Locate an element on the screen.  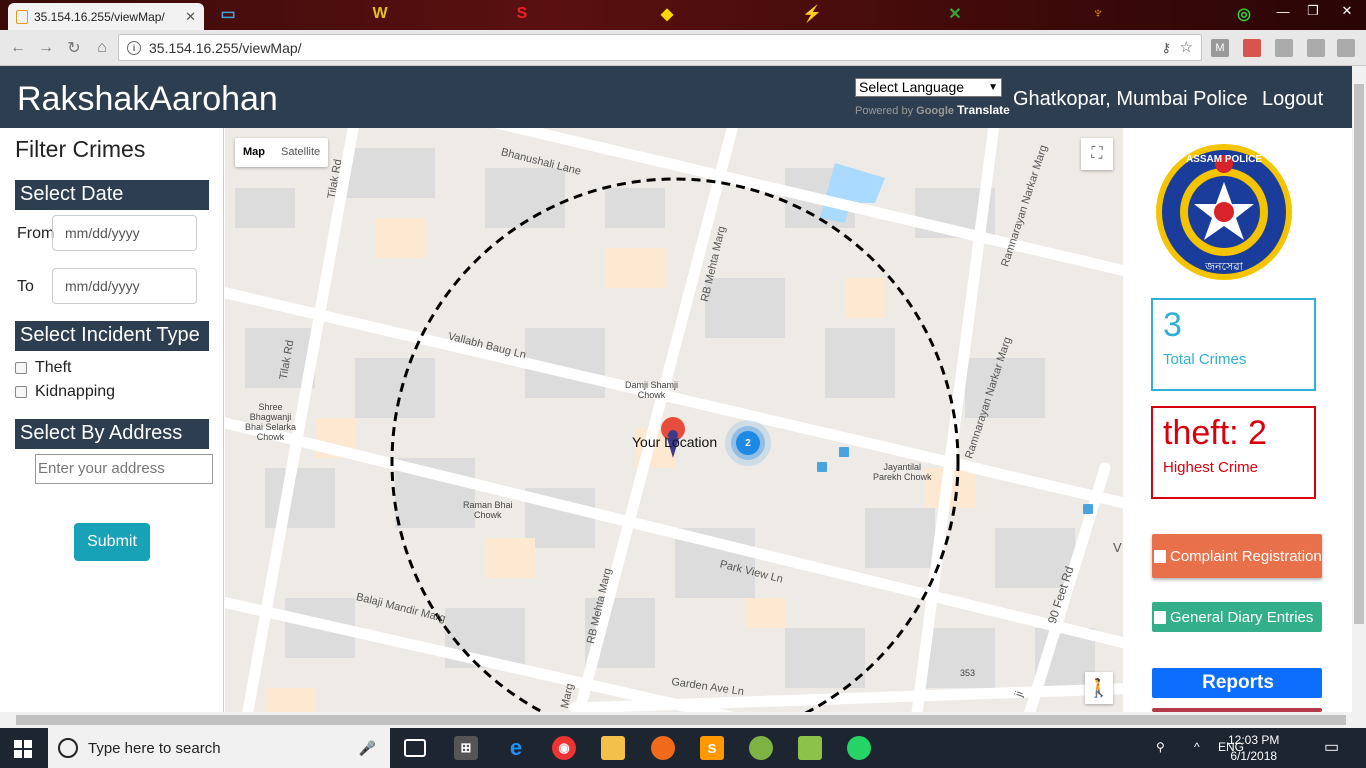
translate-link: Translate is located at coordinates (983, 110).